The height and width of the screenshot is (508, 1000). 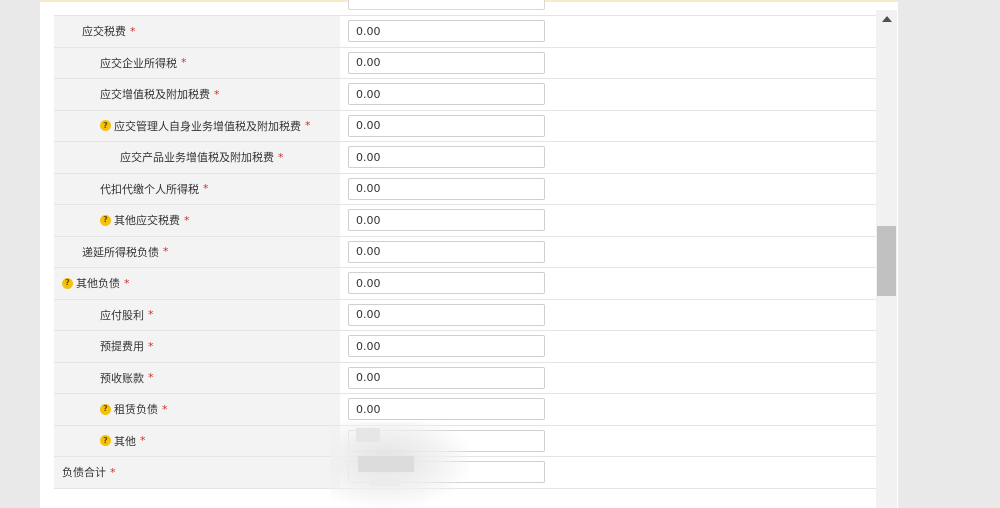 I want to click on field-label-text: 其他, so click(x=125, y=441).